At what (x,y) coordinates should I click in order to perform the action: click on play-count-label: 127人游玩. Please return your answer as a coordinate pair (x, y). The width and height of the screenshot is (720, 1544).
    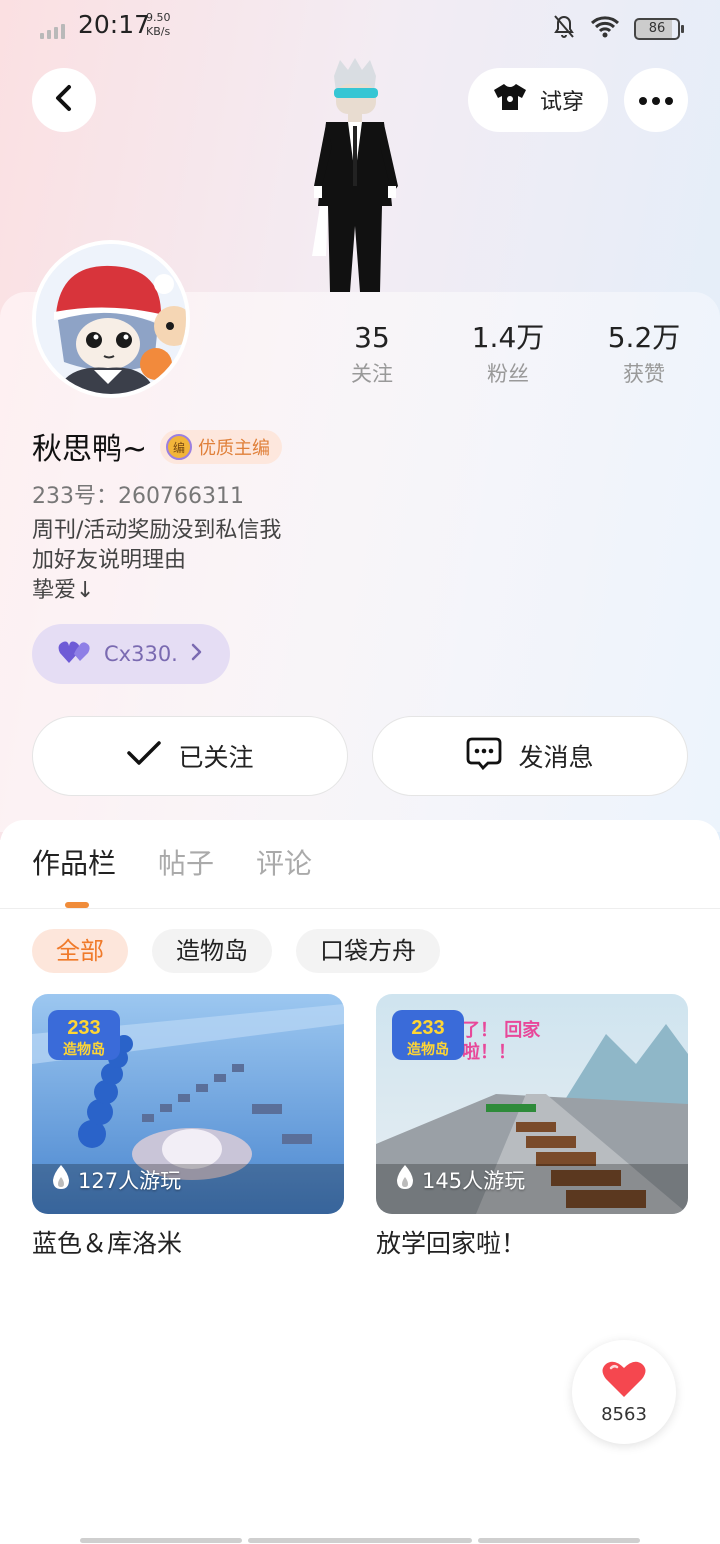
    Looking at the image, I should click on (130, 1180).